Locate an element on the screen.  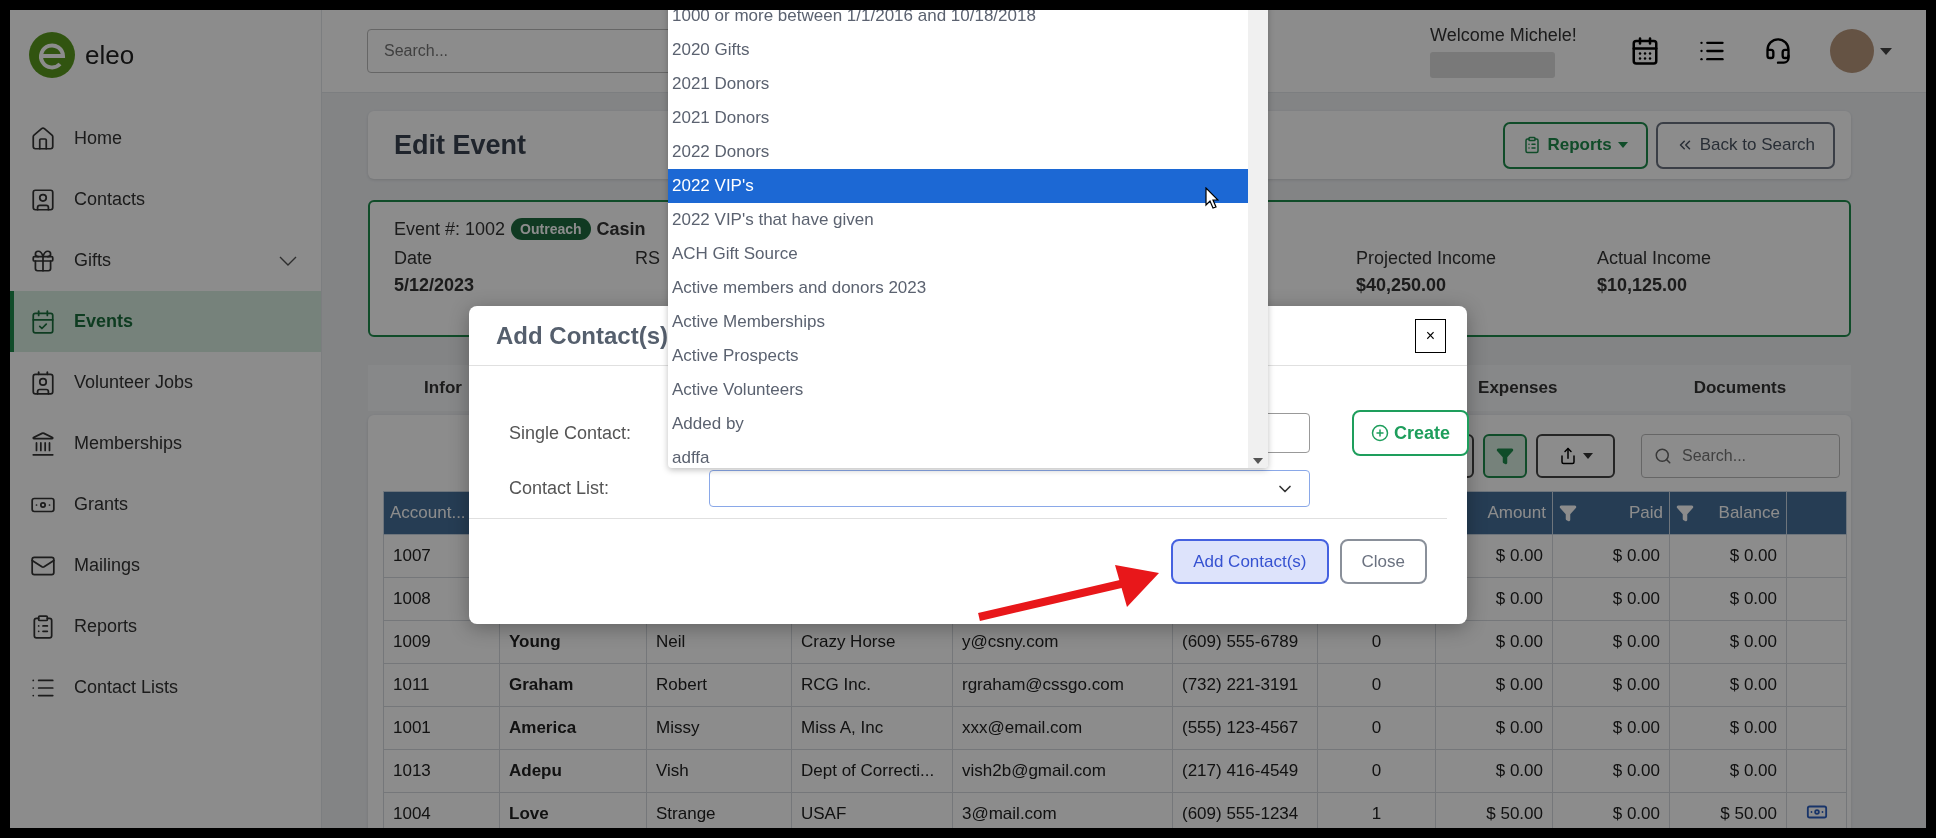
table-cell: Missy is located at coordinates (678, 727).